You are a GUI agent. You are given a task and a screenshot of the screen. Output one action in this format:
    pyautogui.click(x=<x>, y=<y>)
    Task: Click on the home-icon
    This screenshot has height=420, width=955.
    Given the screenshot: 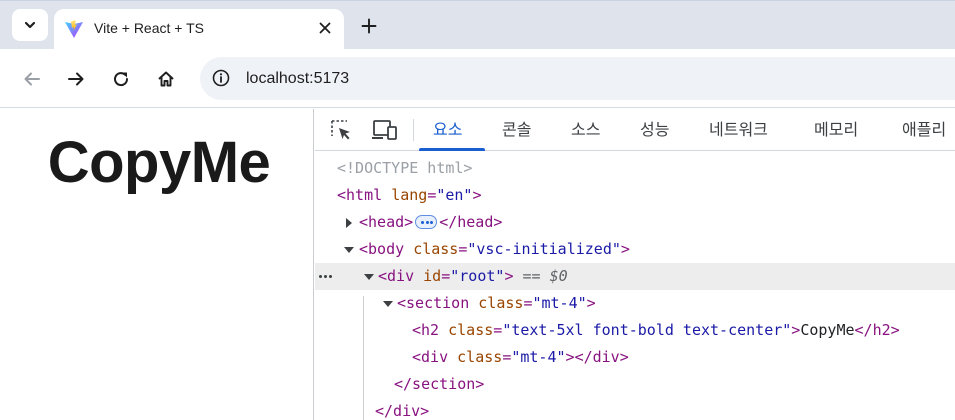 What is the action you would take?
    pyautogui.click(x=166, y=79)
    